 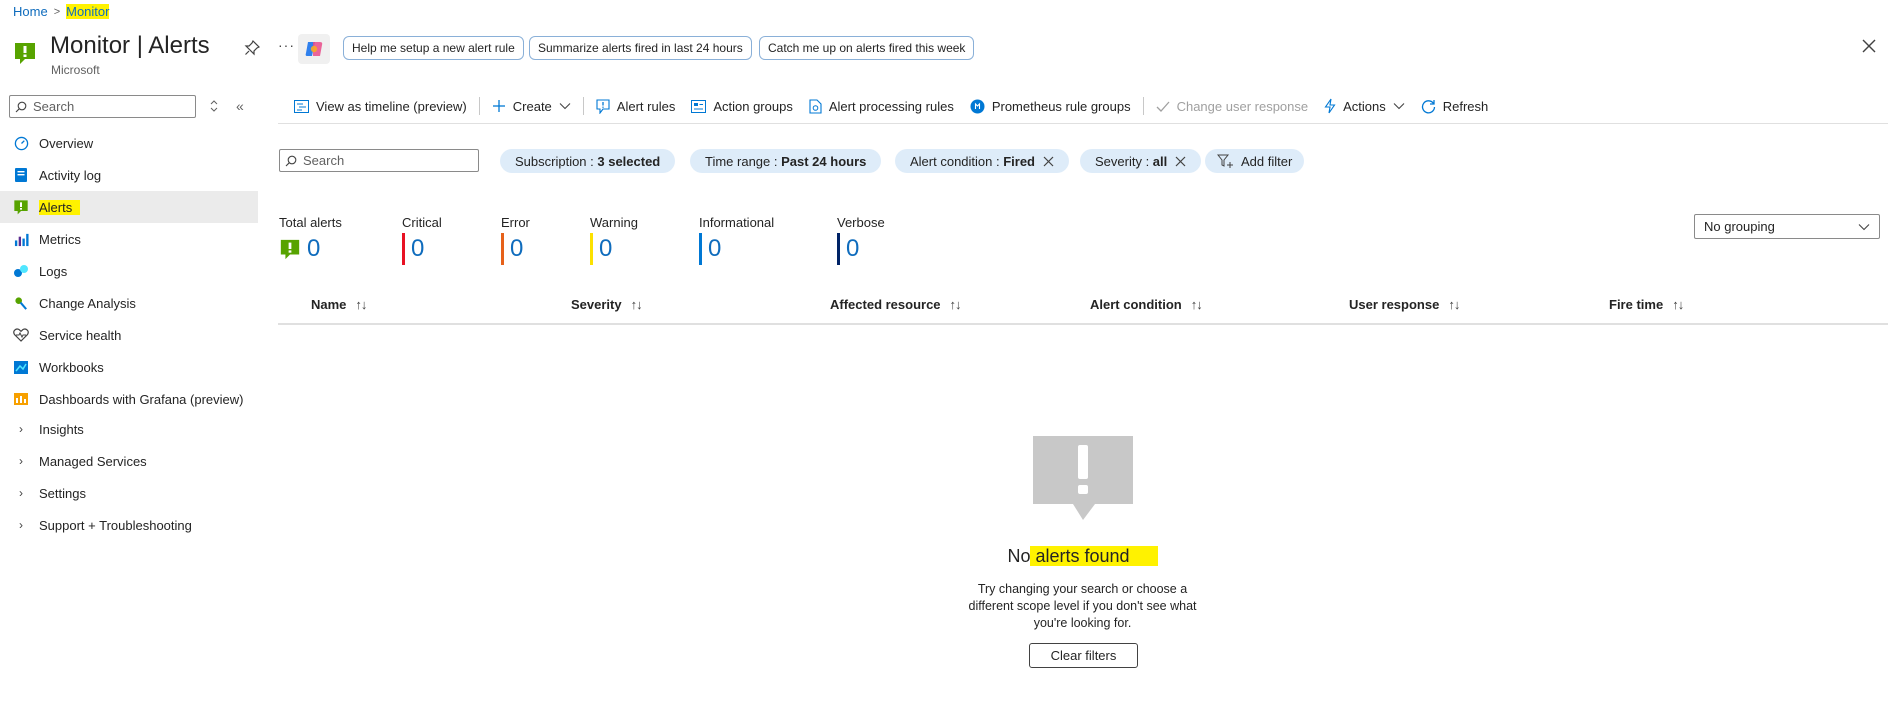 What do you see at coordinates (433, 48) in the screenshot?
I see `prompt-setup-alert-rule-button: Help me setup a new alert rule` at bounding box center [433, 48].